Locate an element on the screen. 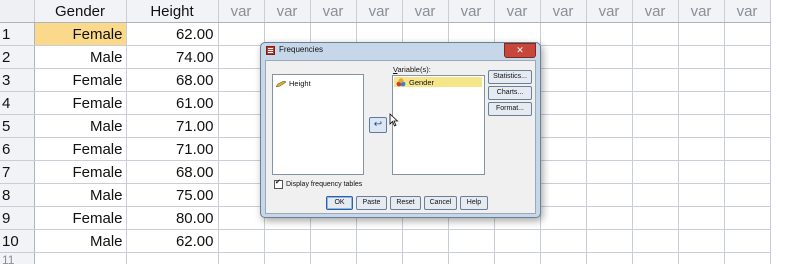  move-variable-button: ↩ is located at coordinates (378, 125).